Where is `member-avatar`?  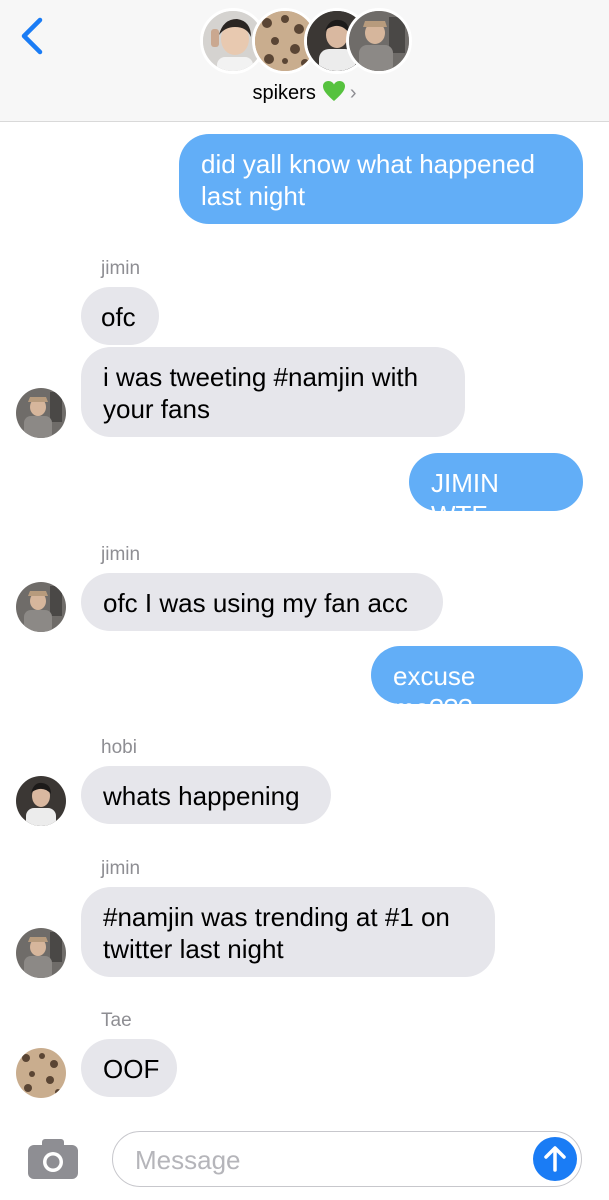
member-avatar is located at coordinates (379, 41).